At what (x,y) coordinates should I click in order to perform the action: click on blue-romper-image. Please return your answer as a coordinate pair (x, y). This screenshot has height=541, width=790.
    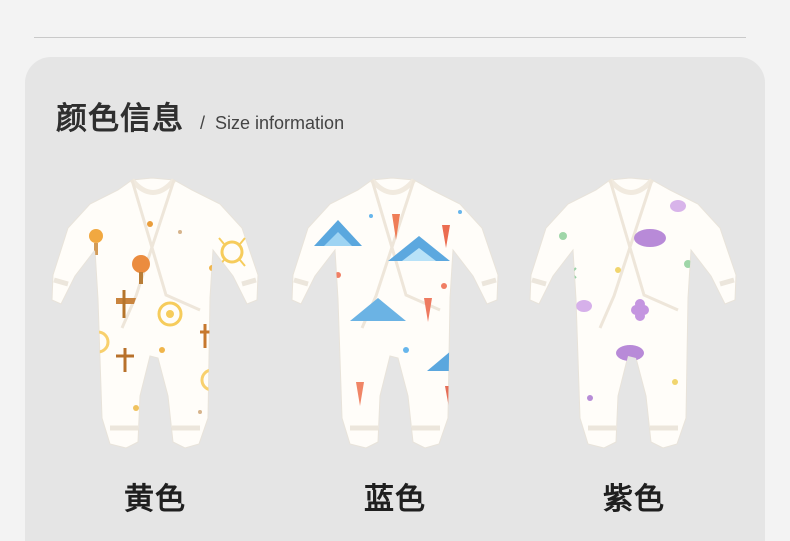
    Looking at the image, I should click on (395, 313).